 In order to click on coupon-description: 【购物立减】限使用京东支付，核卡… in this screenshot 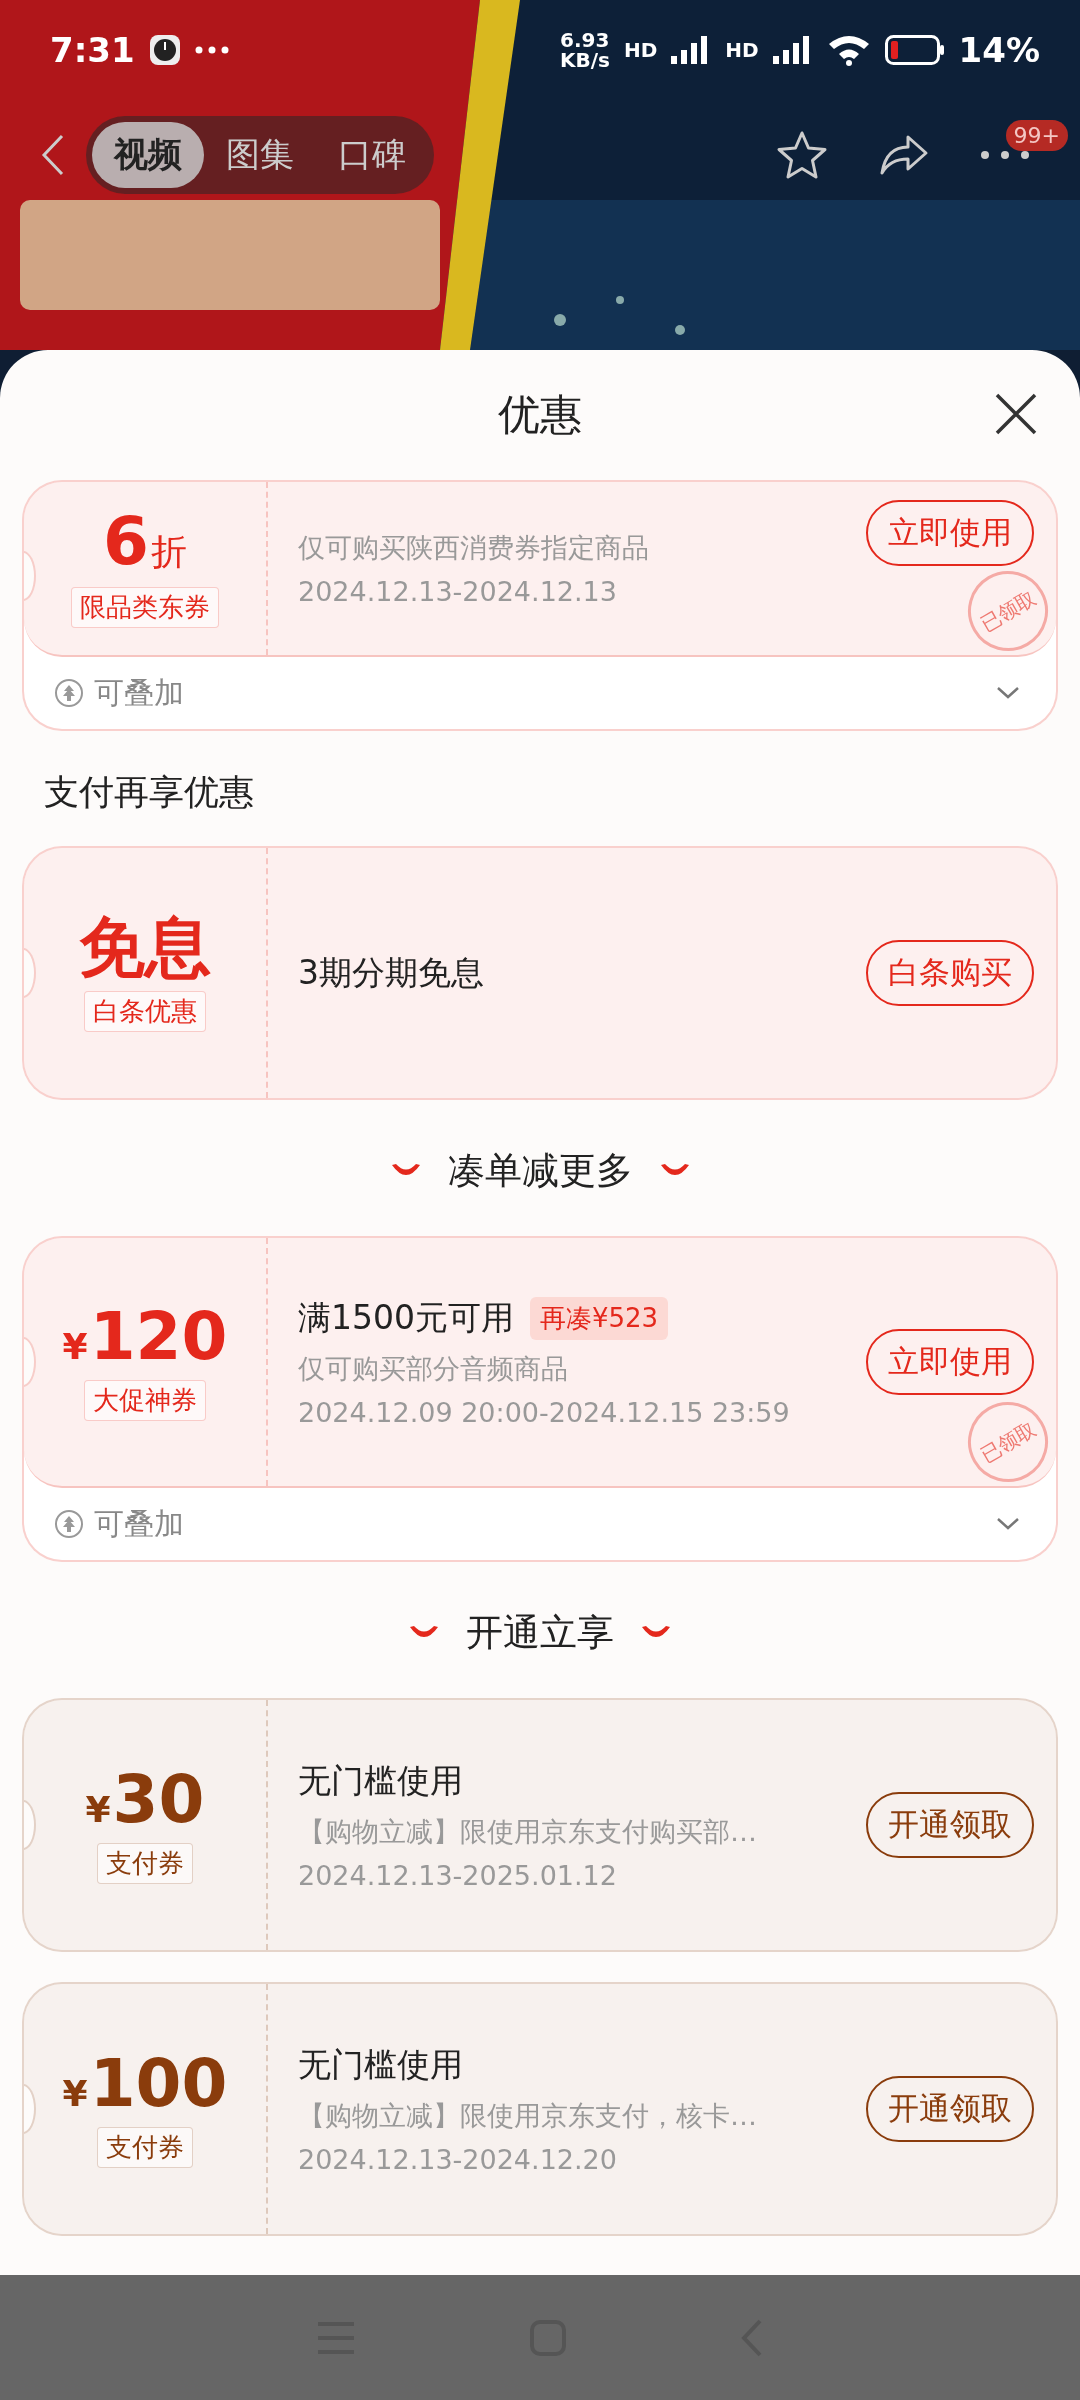, I will do `click(528, 2116)`.